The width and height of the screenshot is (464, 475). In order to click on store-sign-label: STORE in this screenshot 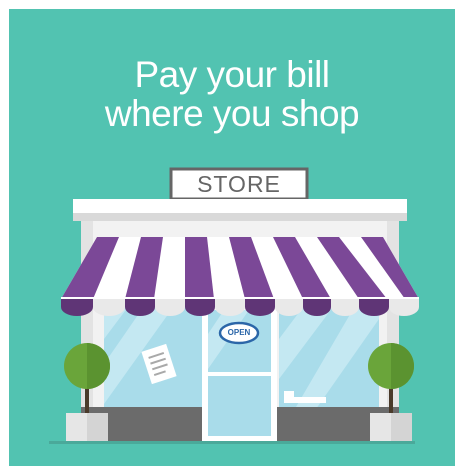, I will do `click(239, 184)`.